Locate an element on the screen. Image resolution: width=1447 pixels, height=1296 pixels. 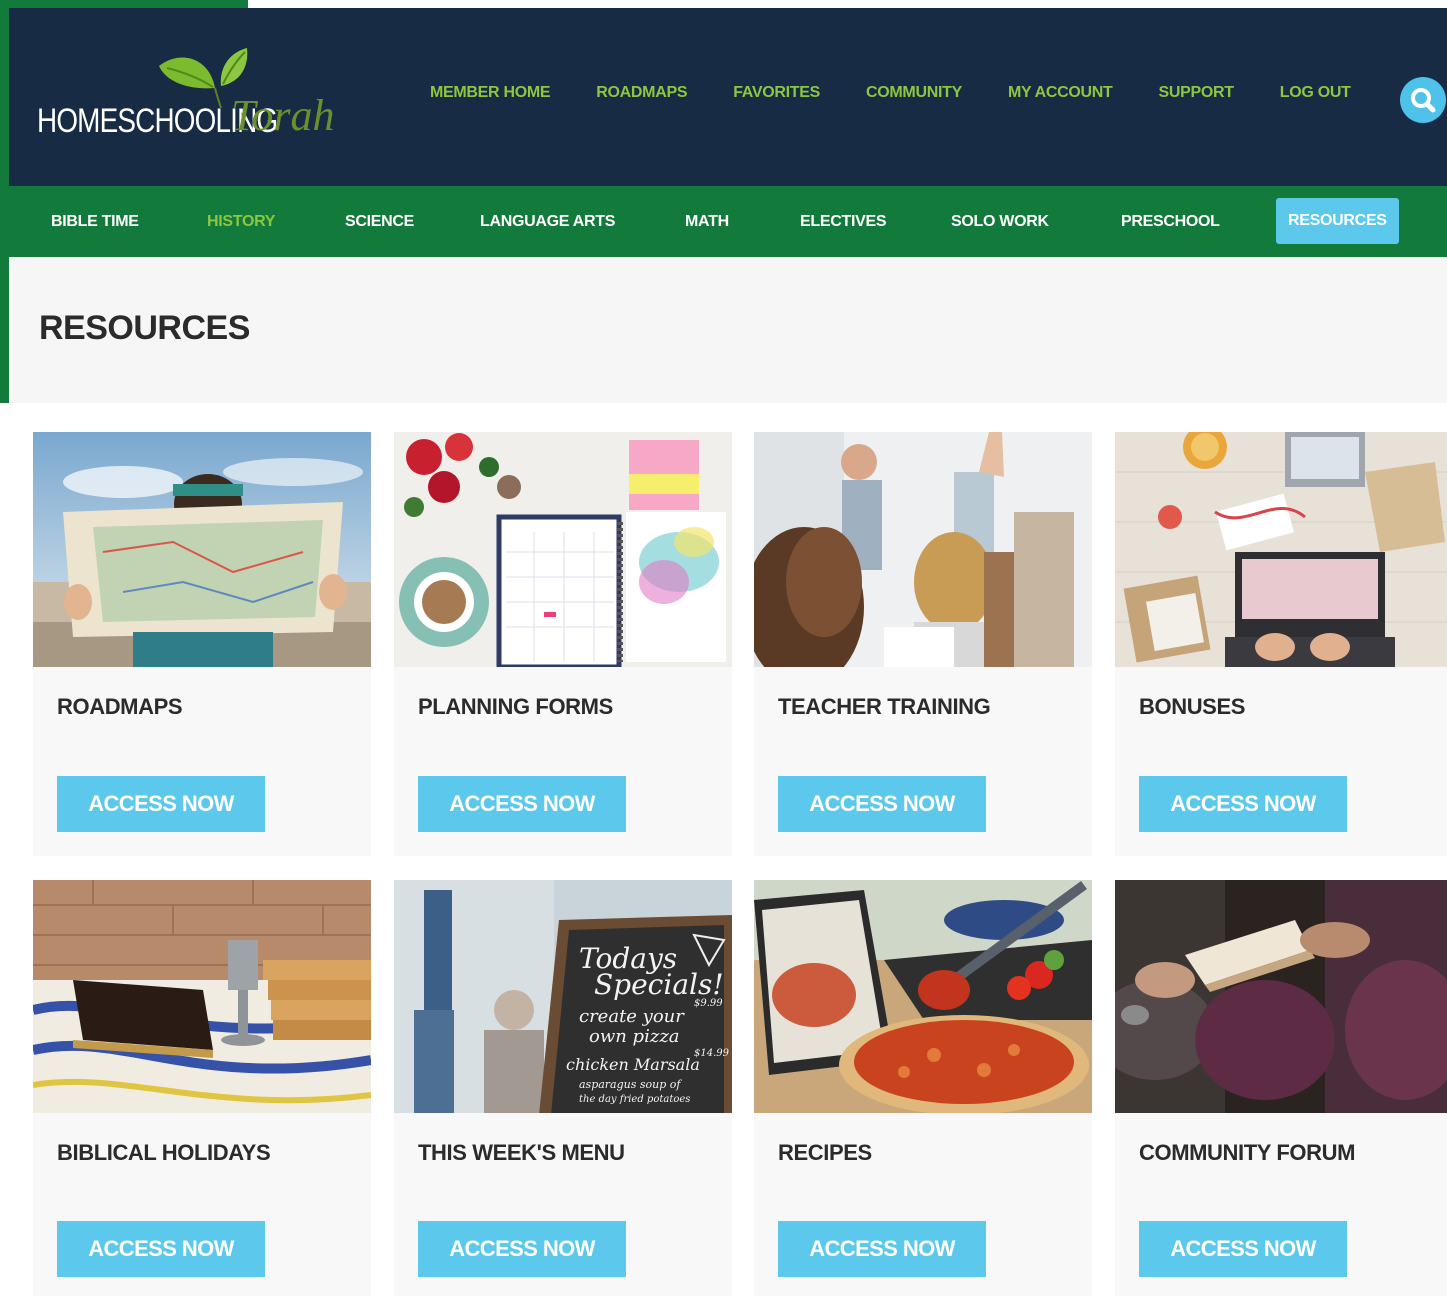
resource-card-community-forum: COMMUNITY FORUM ACCESS NOW is located at coordinates (1281, 1088).